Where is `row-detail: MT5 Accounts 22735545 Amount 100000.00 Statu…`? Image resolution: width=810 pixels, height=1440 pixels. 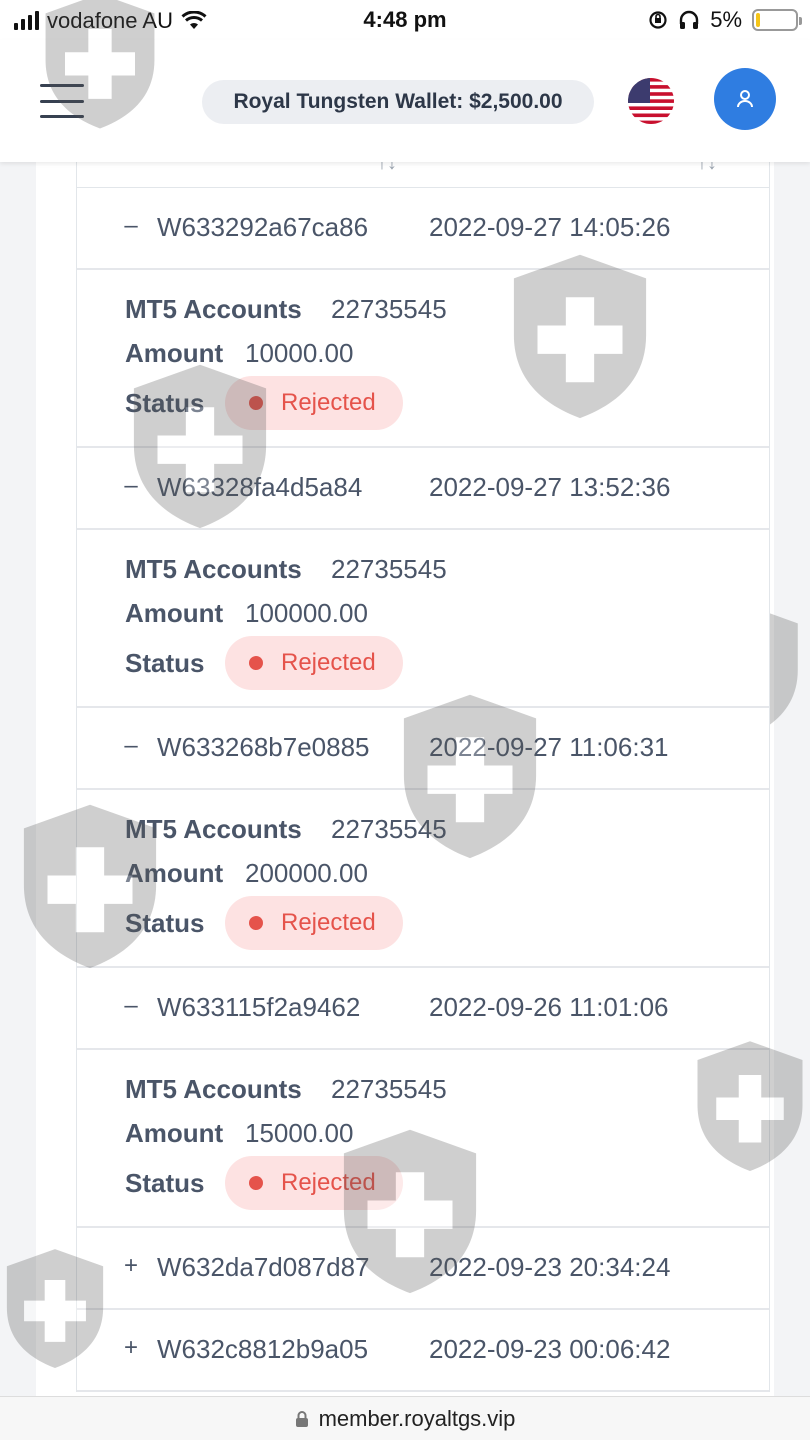 row-detail: MT5 Accounts 22735545 Amount 100000.00 Statu… is located at coordinates (423, 619).